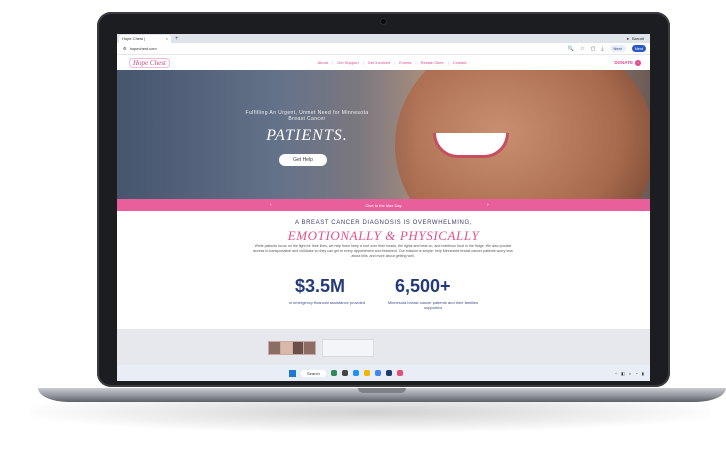  I want to click on tray-volume-icon: ◐, so click(630, 373).